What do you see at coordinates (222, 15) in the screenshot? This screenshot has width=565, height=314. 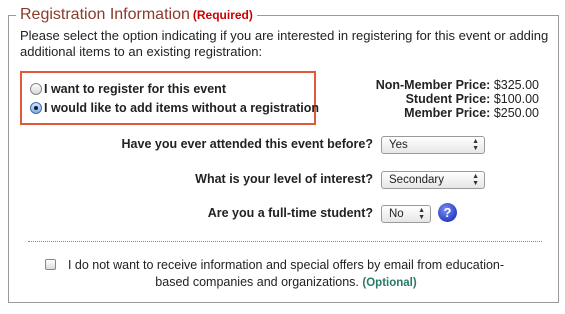 I see `required-note: (Required)` at bounding box center [222, 15].